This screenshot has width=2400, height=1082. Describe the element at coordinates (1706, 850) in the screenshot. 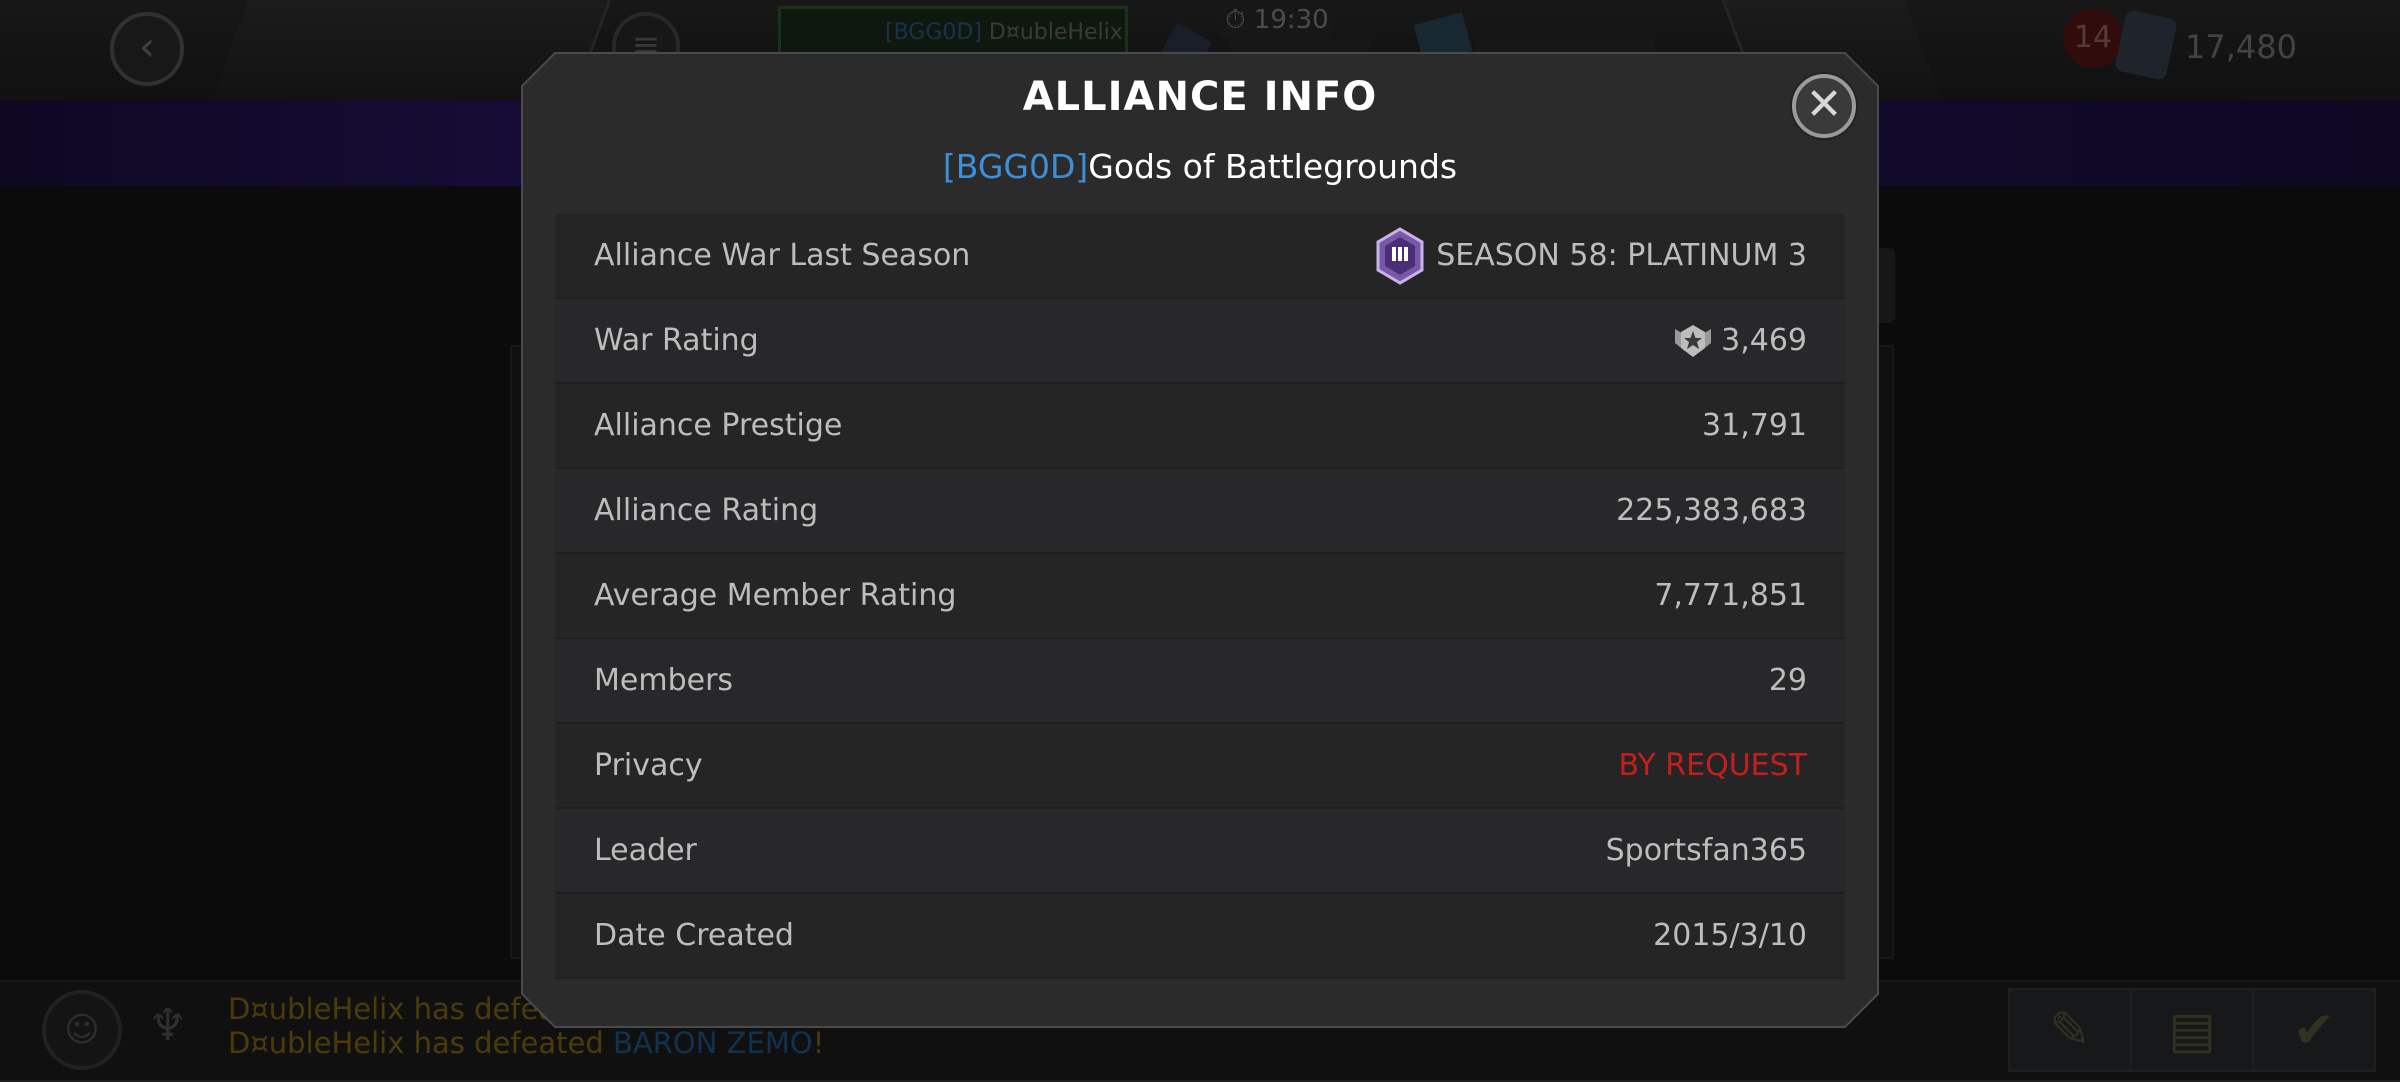

I see `leader-value: Sportsfan365` at that location.